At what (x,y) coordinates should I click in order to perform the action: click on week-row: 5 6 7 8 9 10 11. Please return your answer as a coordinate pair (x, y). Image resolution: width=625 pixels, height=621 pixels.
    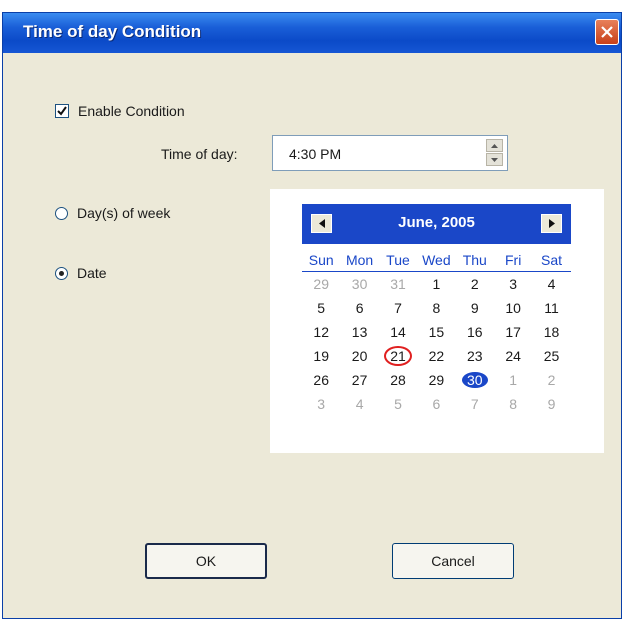
    Looking at the image, I should click on (436, 308).